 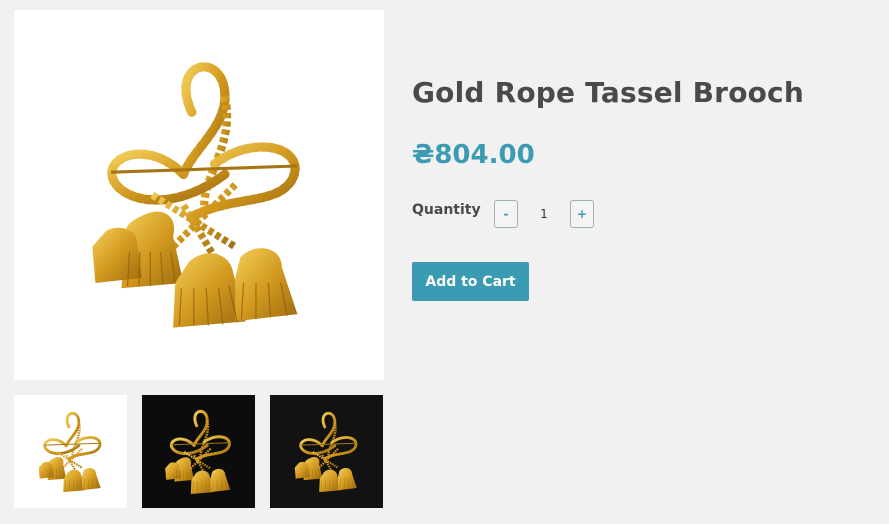 I want to click on product-title: Gold Rope Tassel Brooch, so click(x=608, y=92).